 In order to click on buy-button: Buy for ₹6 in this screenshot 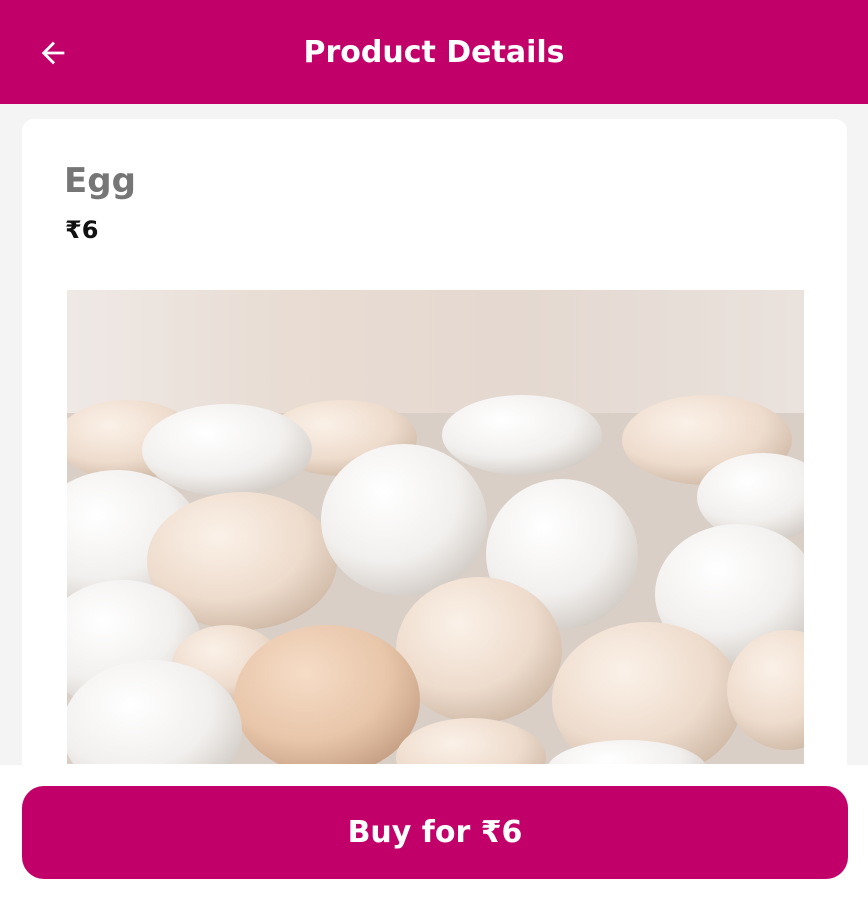, I will do `click(435, 832)`.